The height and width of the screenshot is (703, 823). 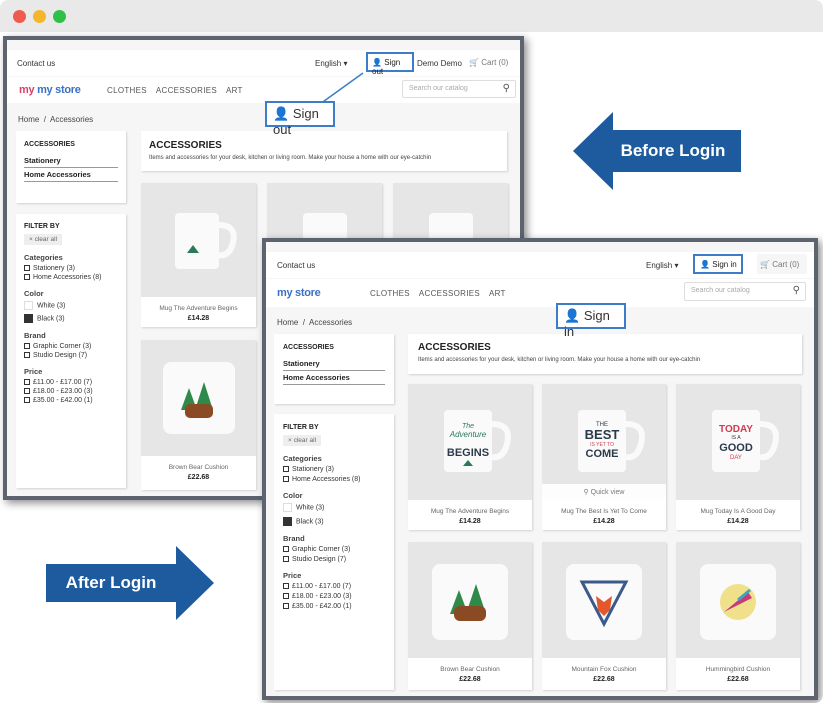 I want to click on nav-clothes: CLOTHES, so click(x=390, y=293).